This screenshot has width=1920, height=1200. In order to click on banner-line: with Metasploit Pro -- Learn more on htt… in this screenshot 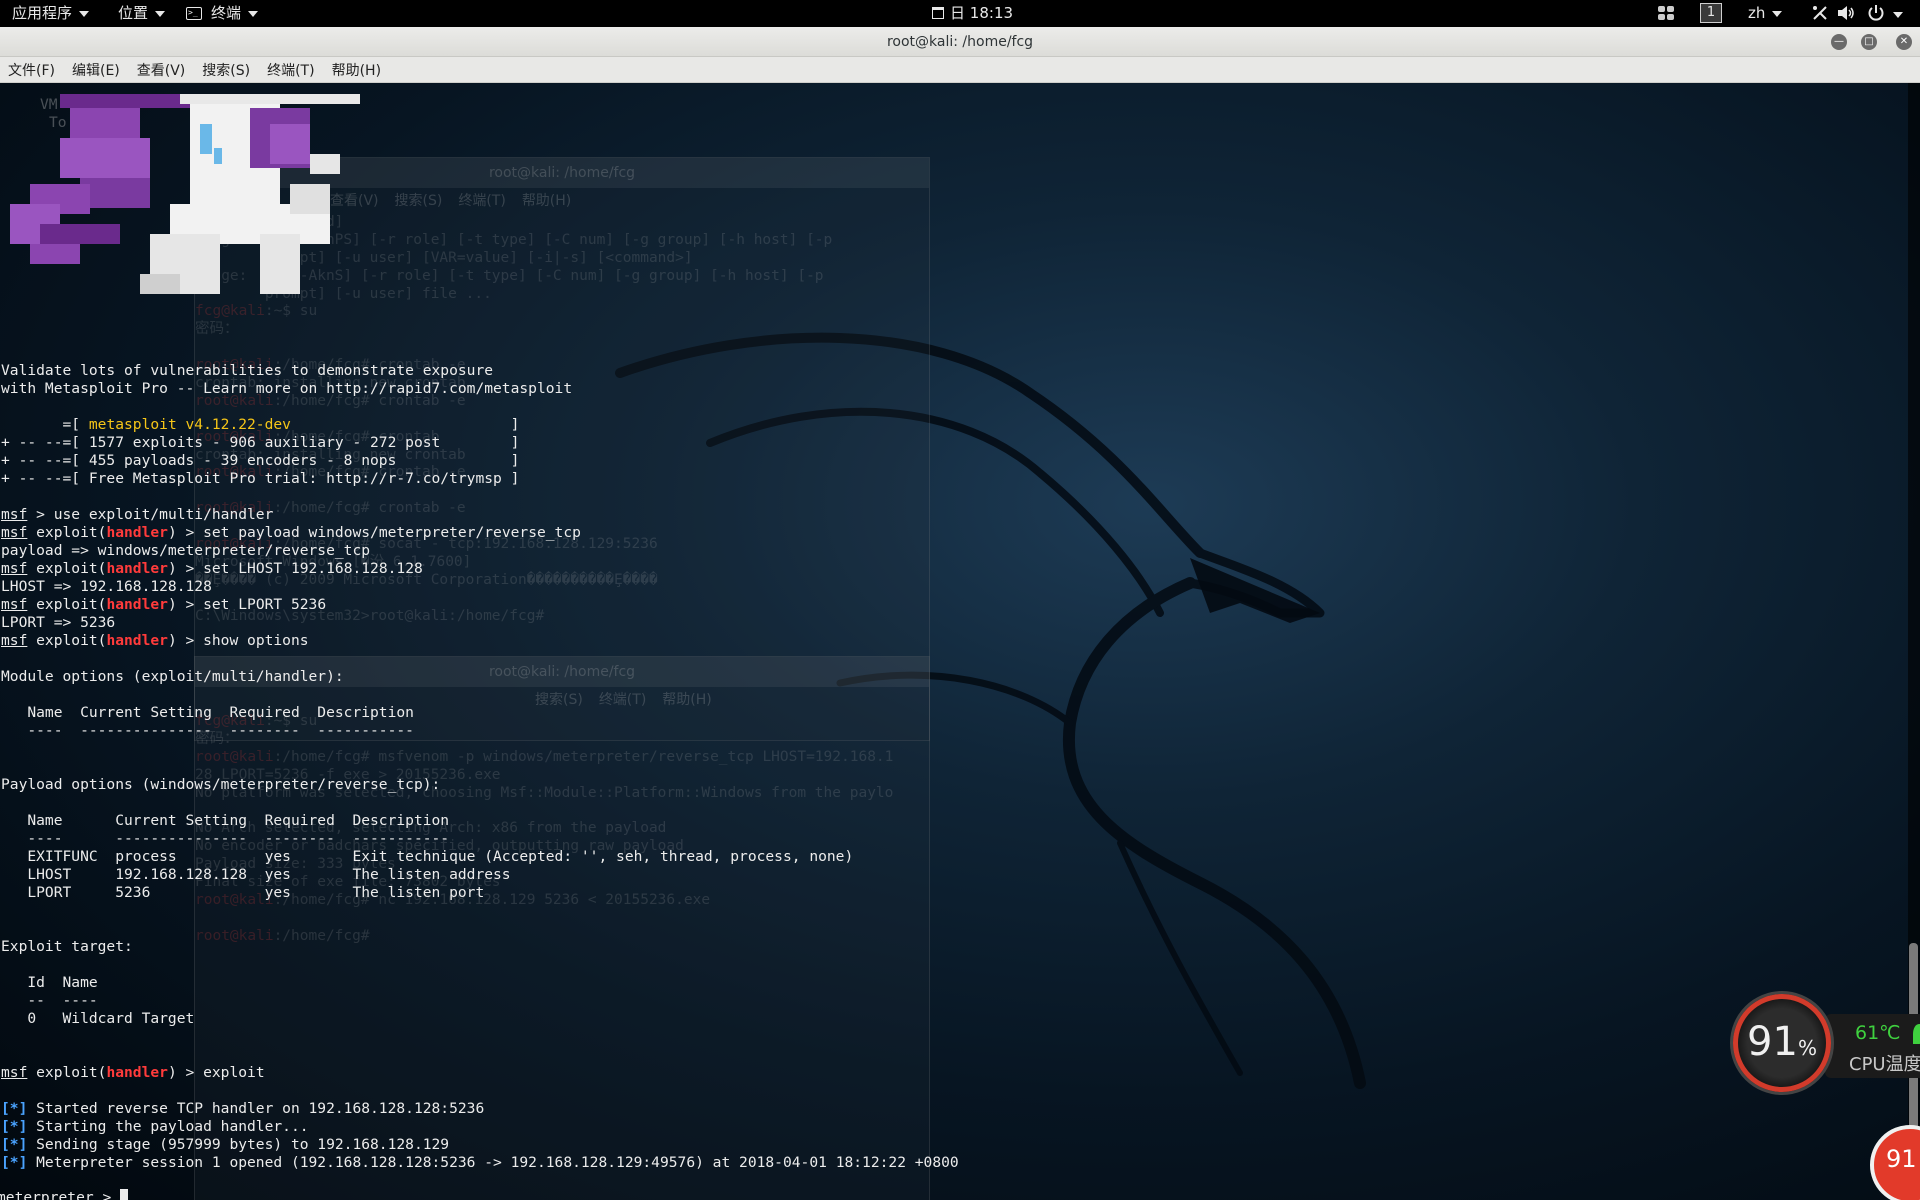, I will do `click(287, 388)`.